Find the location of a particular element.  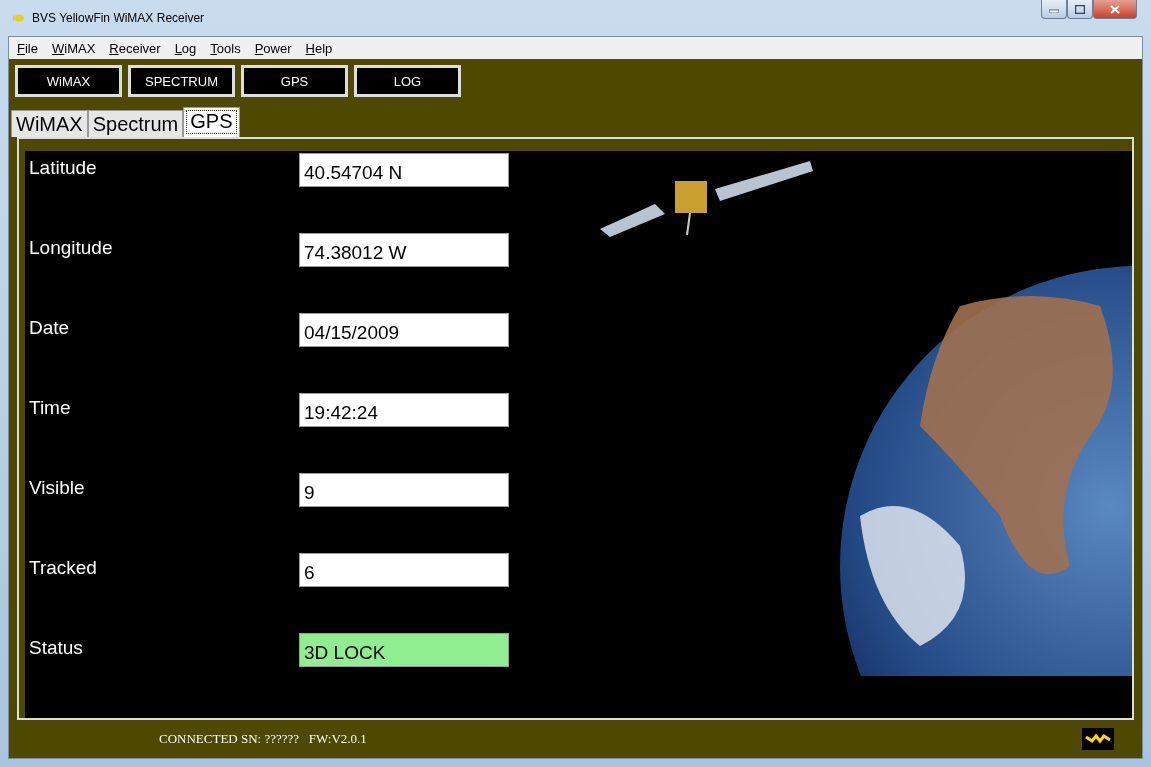

fish-icon is located at coordinates (19, 18).